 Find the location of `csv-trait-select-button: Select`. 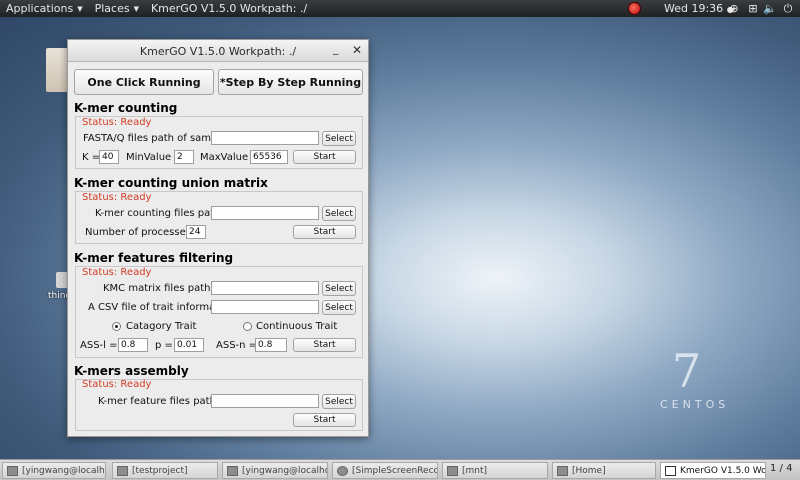

csv-trait-select-button: Select is located at coordinates (339, 307).